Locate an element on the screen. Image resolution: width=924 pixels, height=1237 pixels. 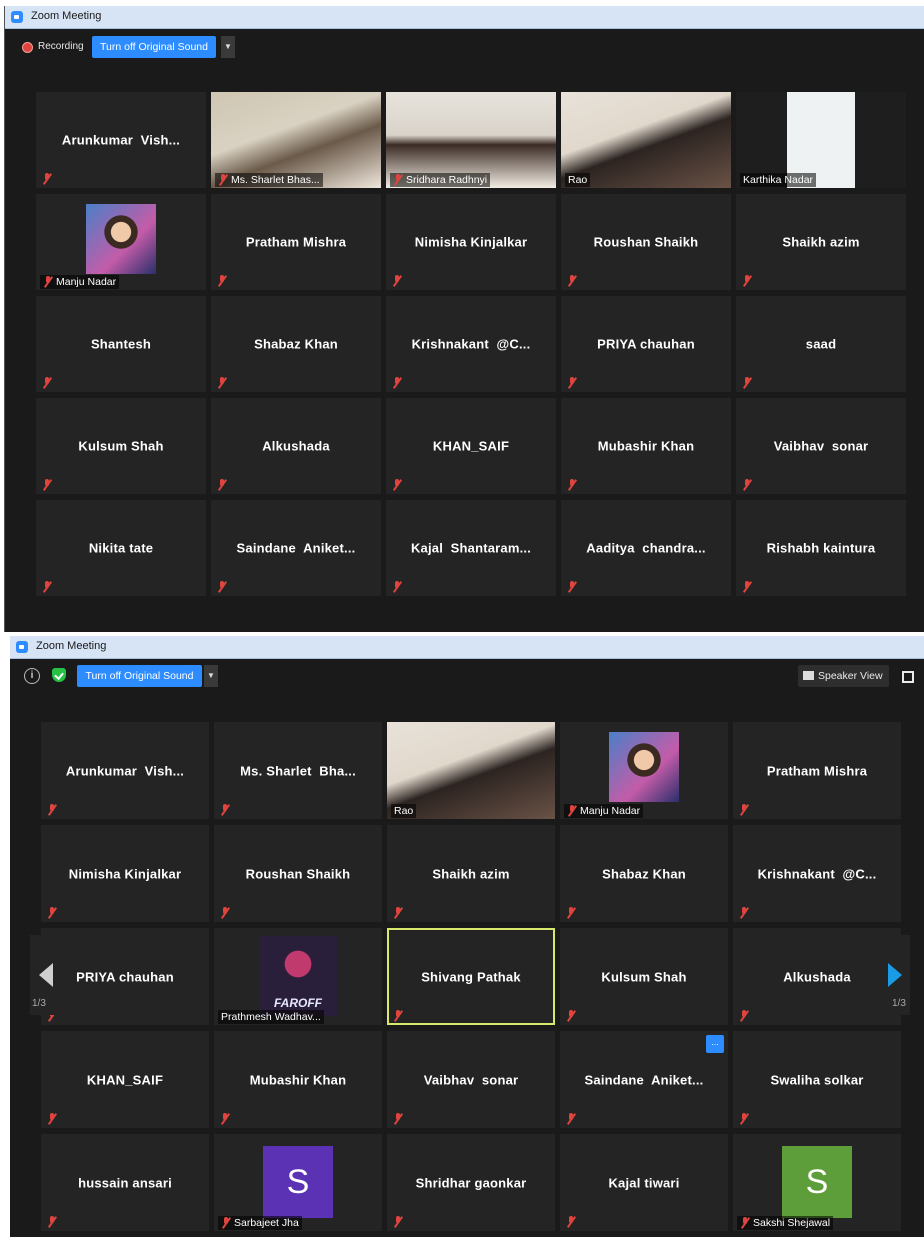
page-indicator-left: 1/3 is located at coordinates (39, 1003).